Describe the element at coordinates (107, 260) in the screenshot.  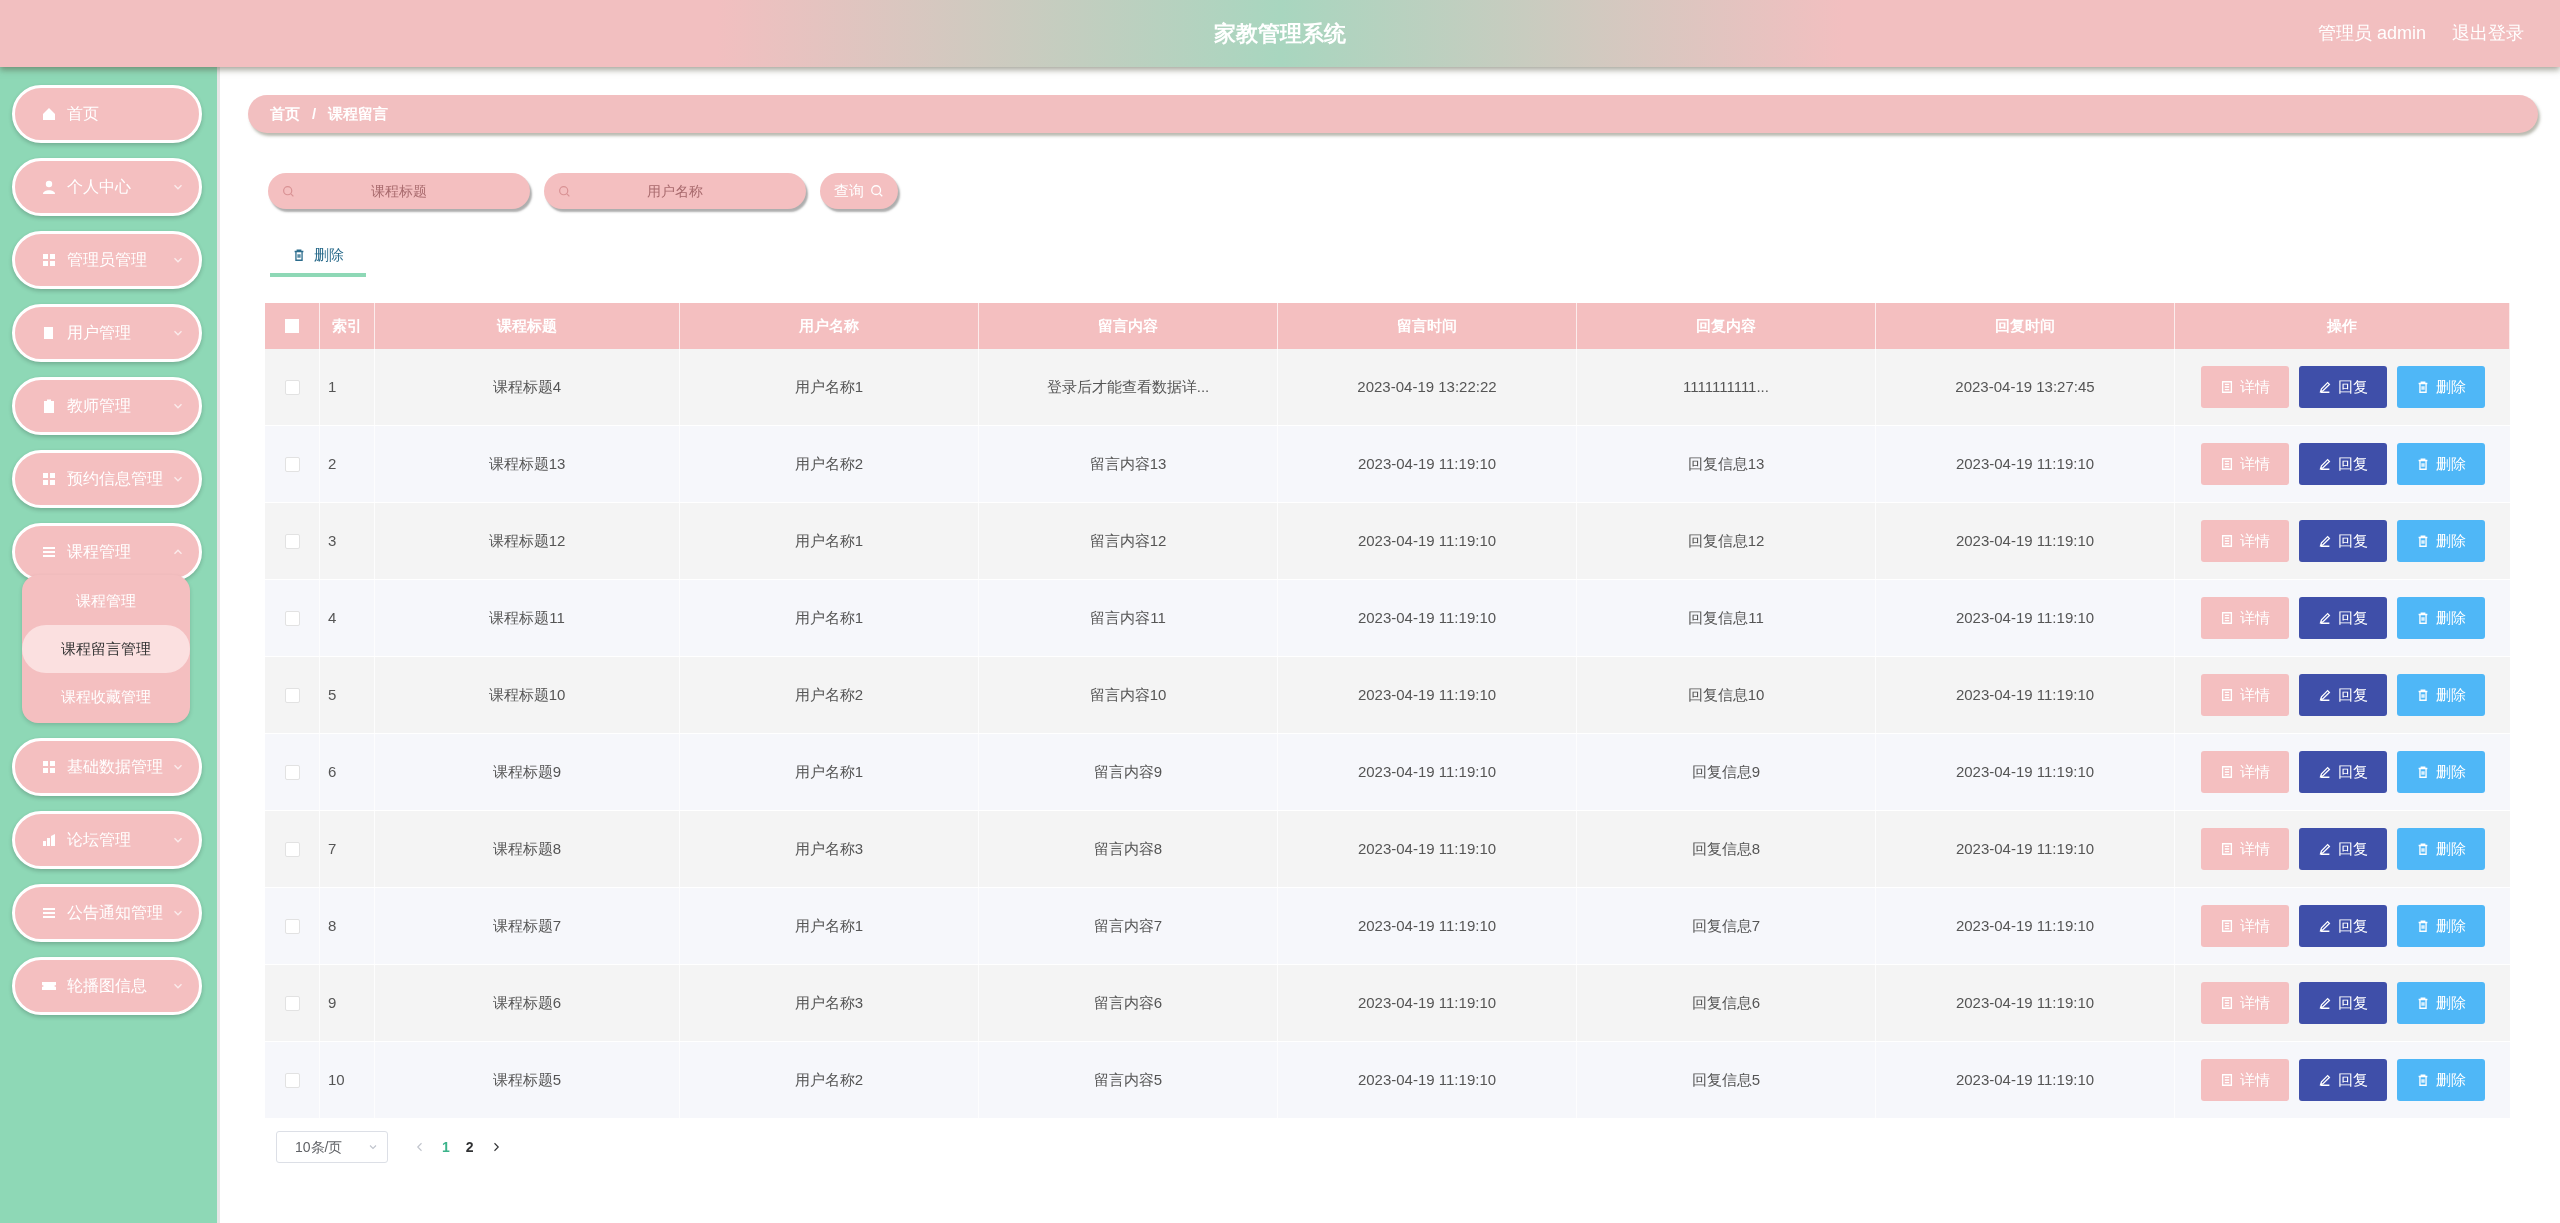
I see `menu-item: 管理员管理` at that location.